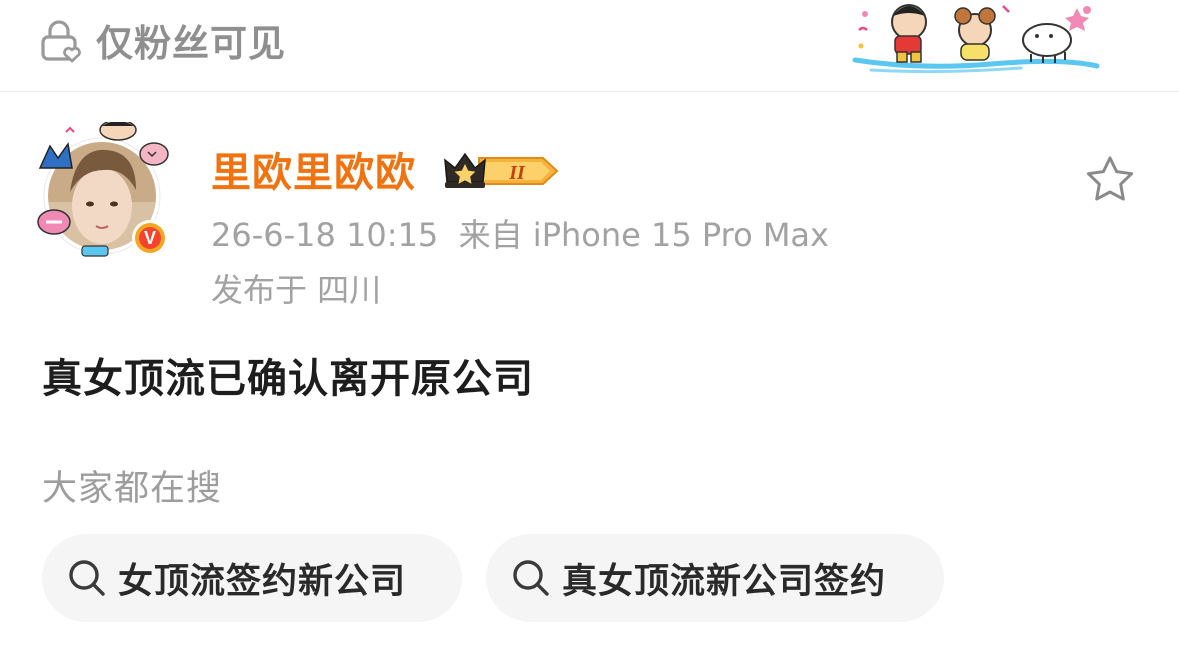 This screenshot has width=1179, height=668. I want to click on search-suggestion-chip: 女顶流签约新公司, so click(252, 578).